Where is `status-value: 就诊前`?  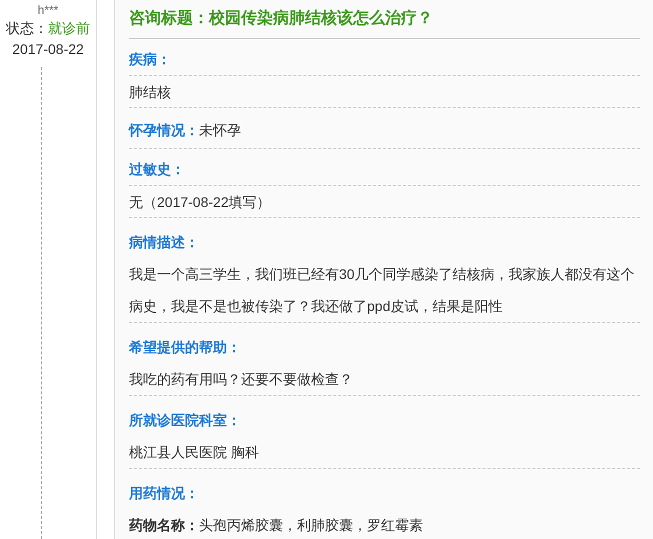
status-value: 就诊前 is located at coordinates (69, 28).